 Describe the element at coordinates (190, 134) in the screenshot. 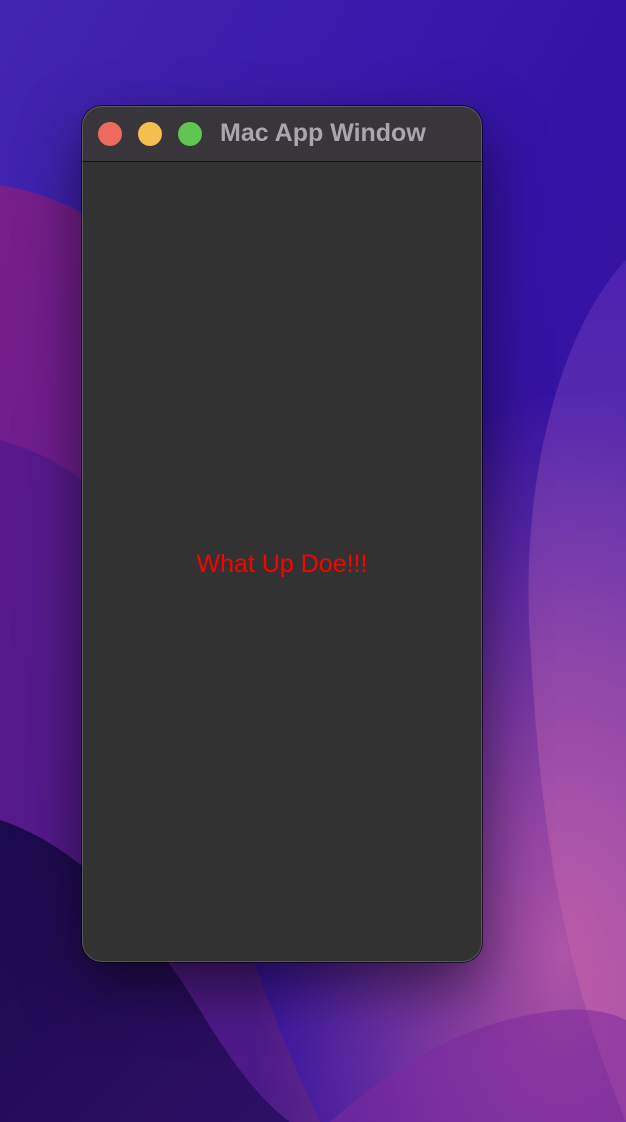

I see `zoom-window-button` at that location.